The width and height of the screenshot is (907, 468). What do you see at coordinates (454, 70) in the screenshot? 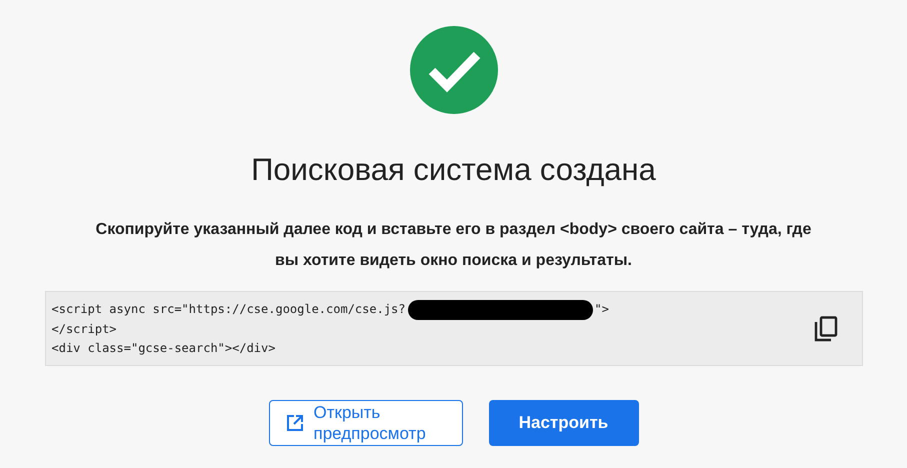
I see `checkmark-icon` at bounding box center [454, 70].